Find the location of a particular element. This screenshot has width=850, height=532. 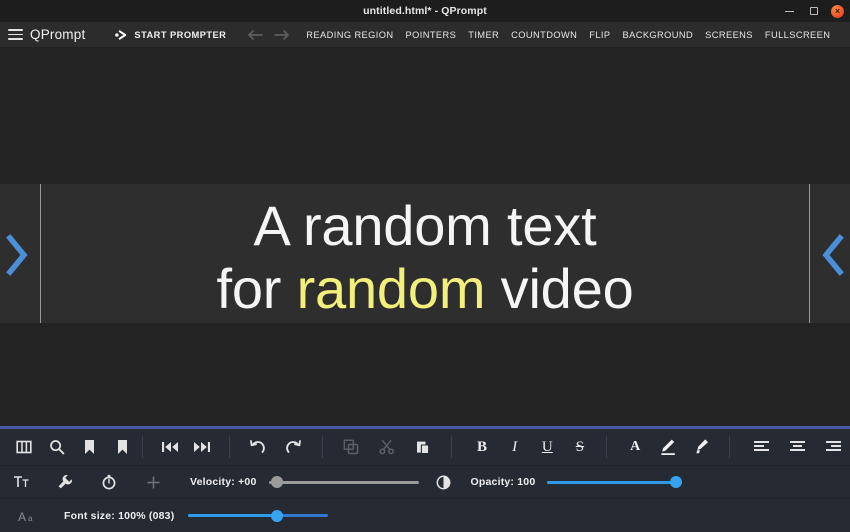

script-line-2-prefix: for is located at coordinates (256, 289).